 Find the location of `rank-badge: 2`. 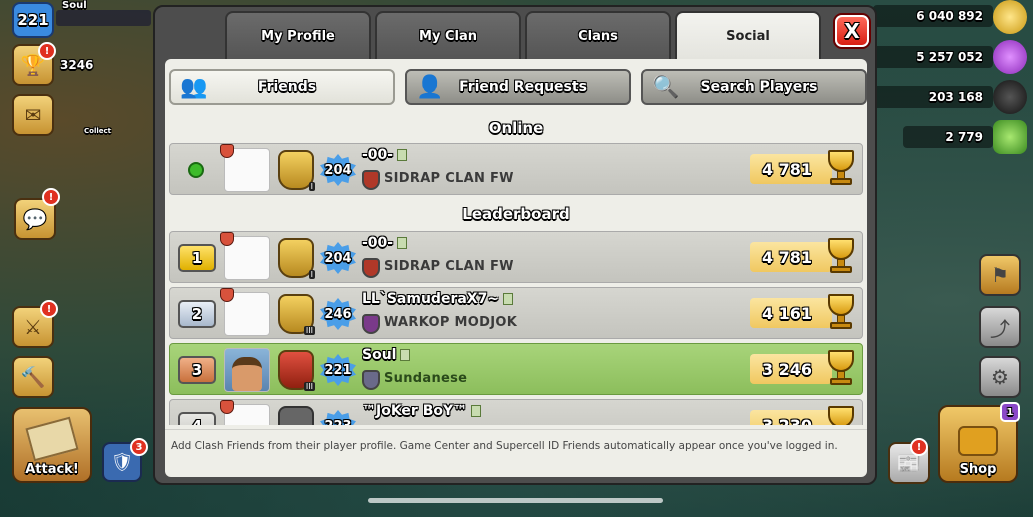

rank-badge: 2 is located at coordinates (197, 314).